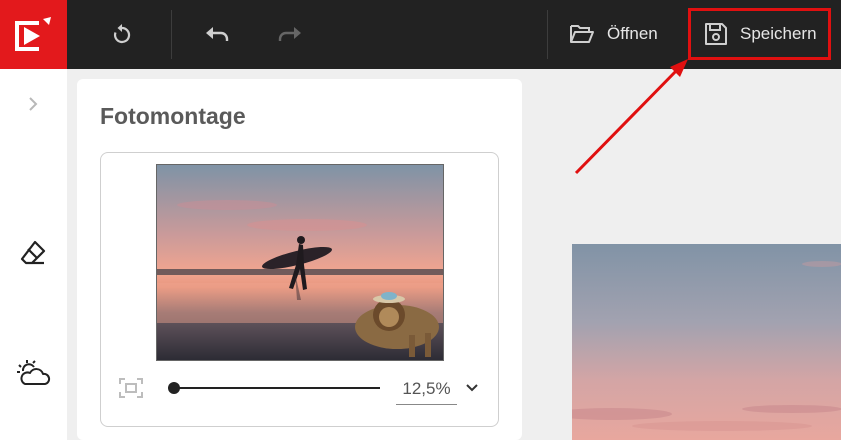  Describe the element at coordinates (122, 35) in the screenshot. I see `reset-icon` at that location.